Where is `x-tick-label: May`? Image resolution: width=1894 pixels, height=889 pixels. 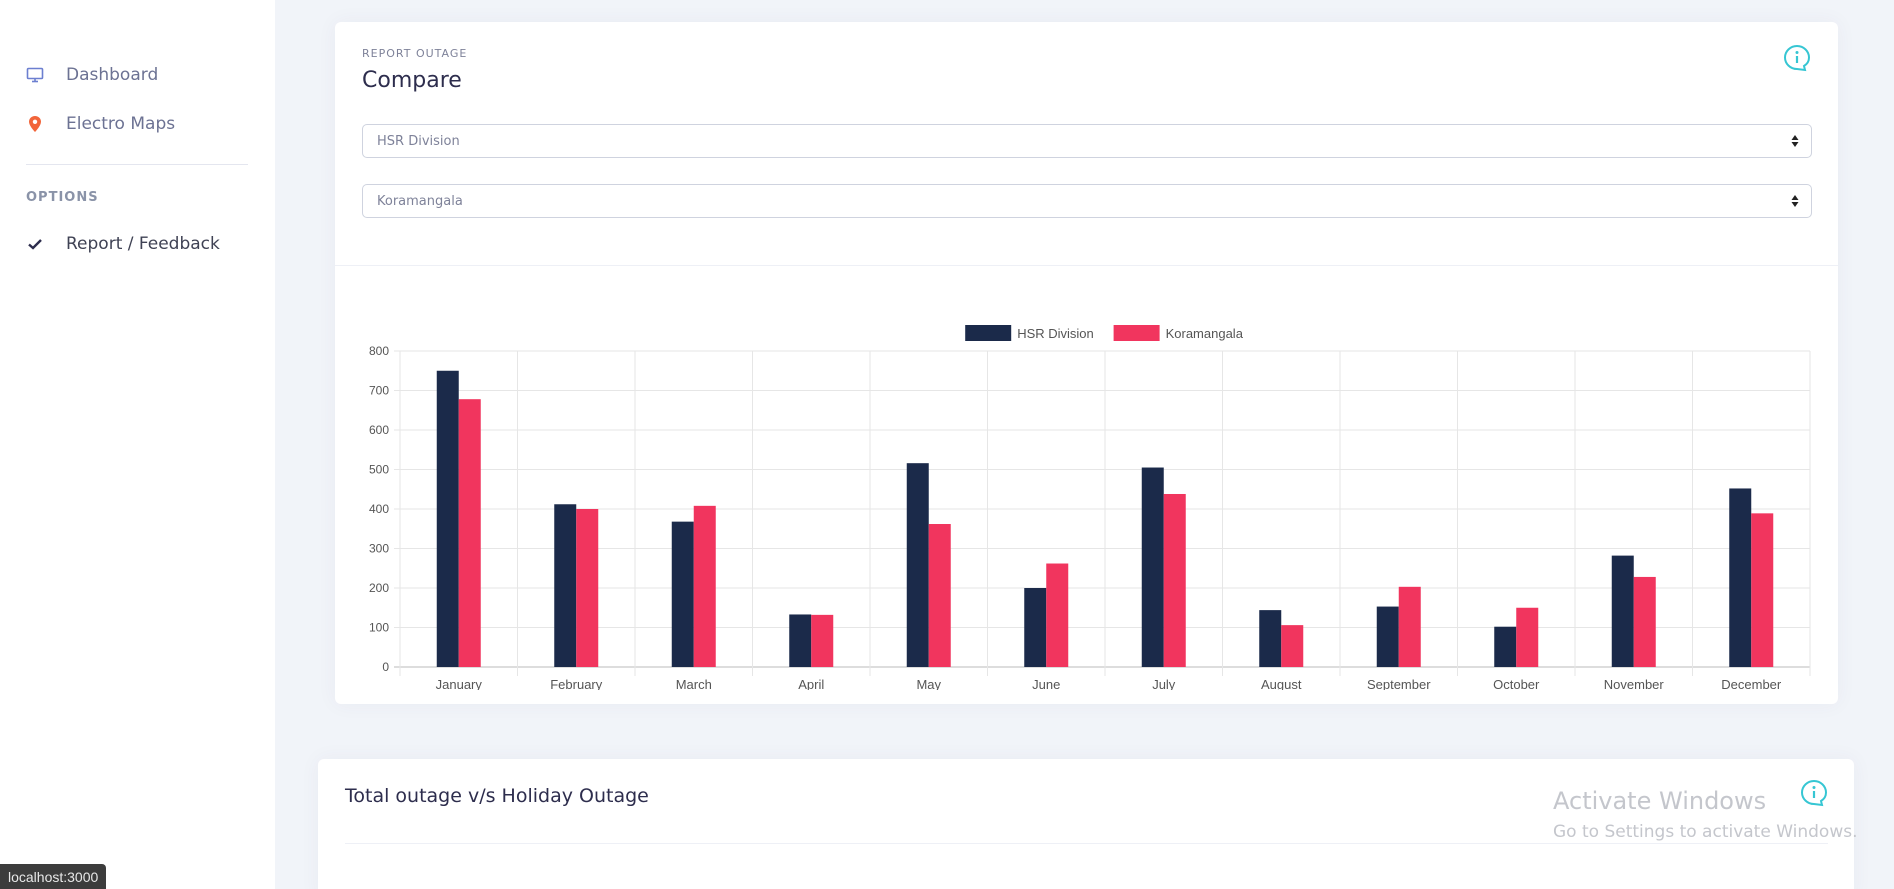 x-tick-label: May is located at coordinates (928, 683).